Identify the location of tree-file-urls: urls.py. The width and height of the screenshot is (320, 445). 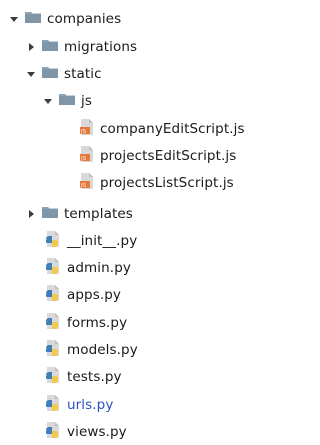
(147, 405).